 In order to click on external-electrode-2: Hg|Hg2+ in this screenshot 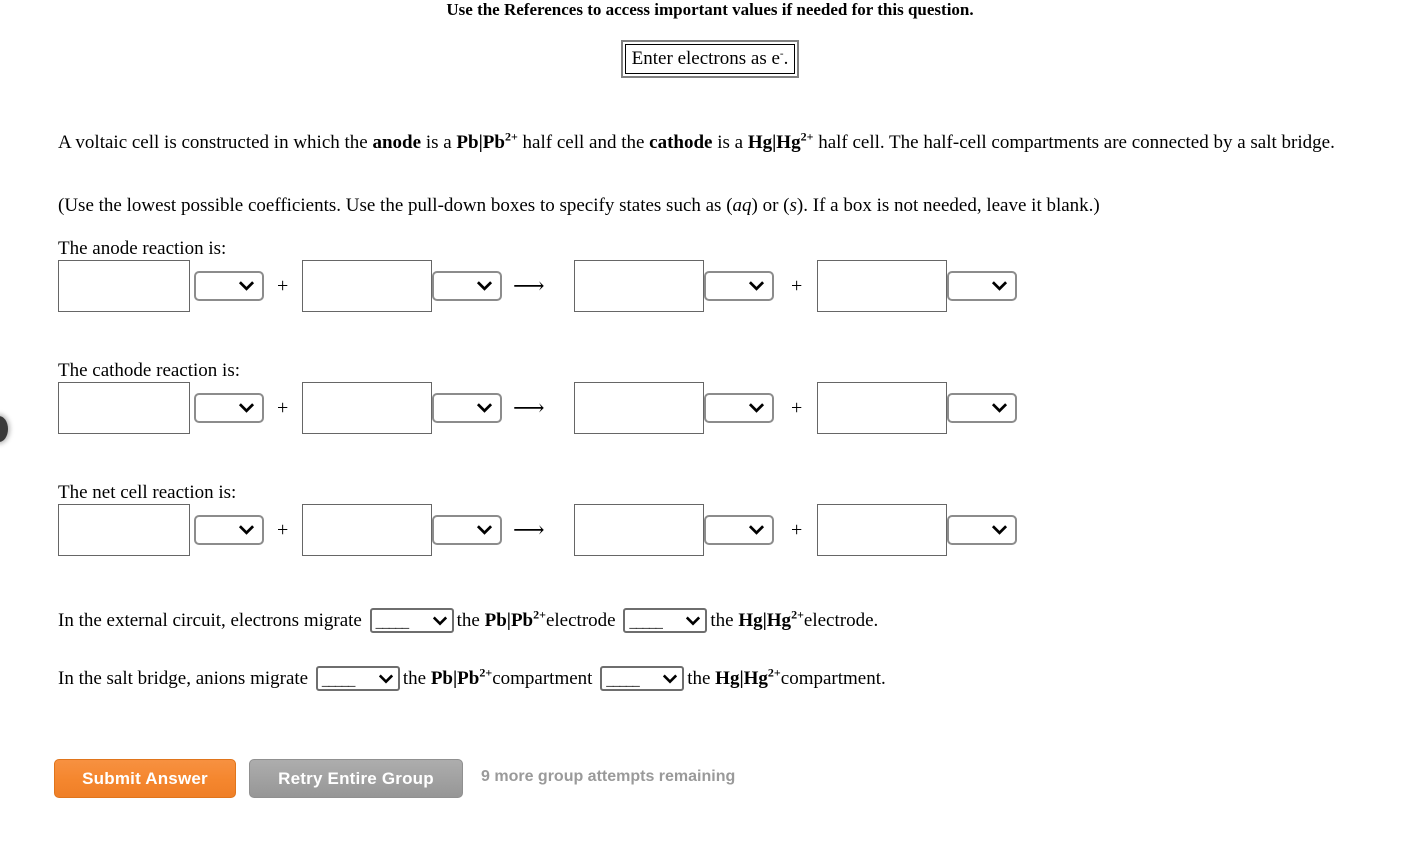, I will do `click(771, 619)`.